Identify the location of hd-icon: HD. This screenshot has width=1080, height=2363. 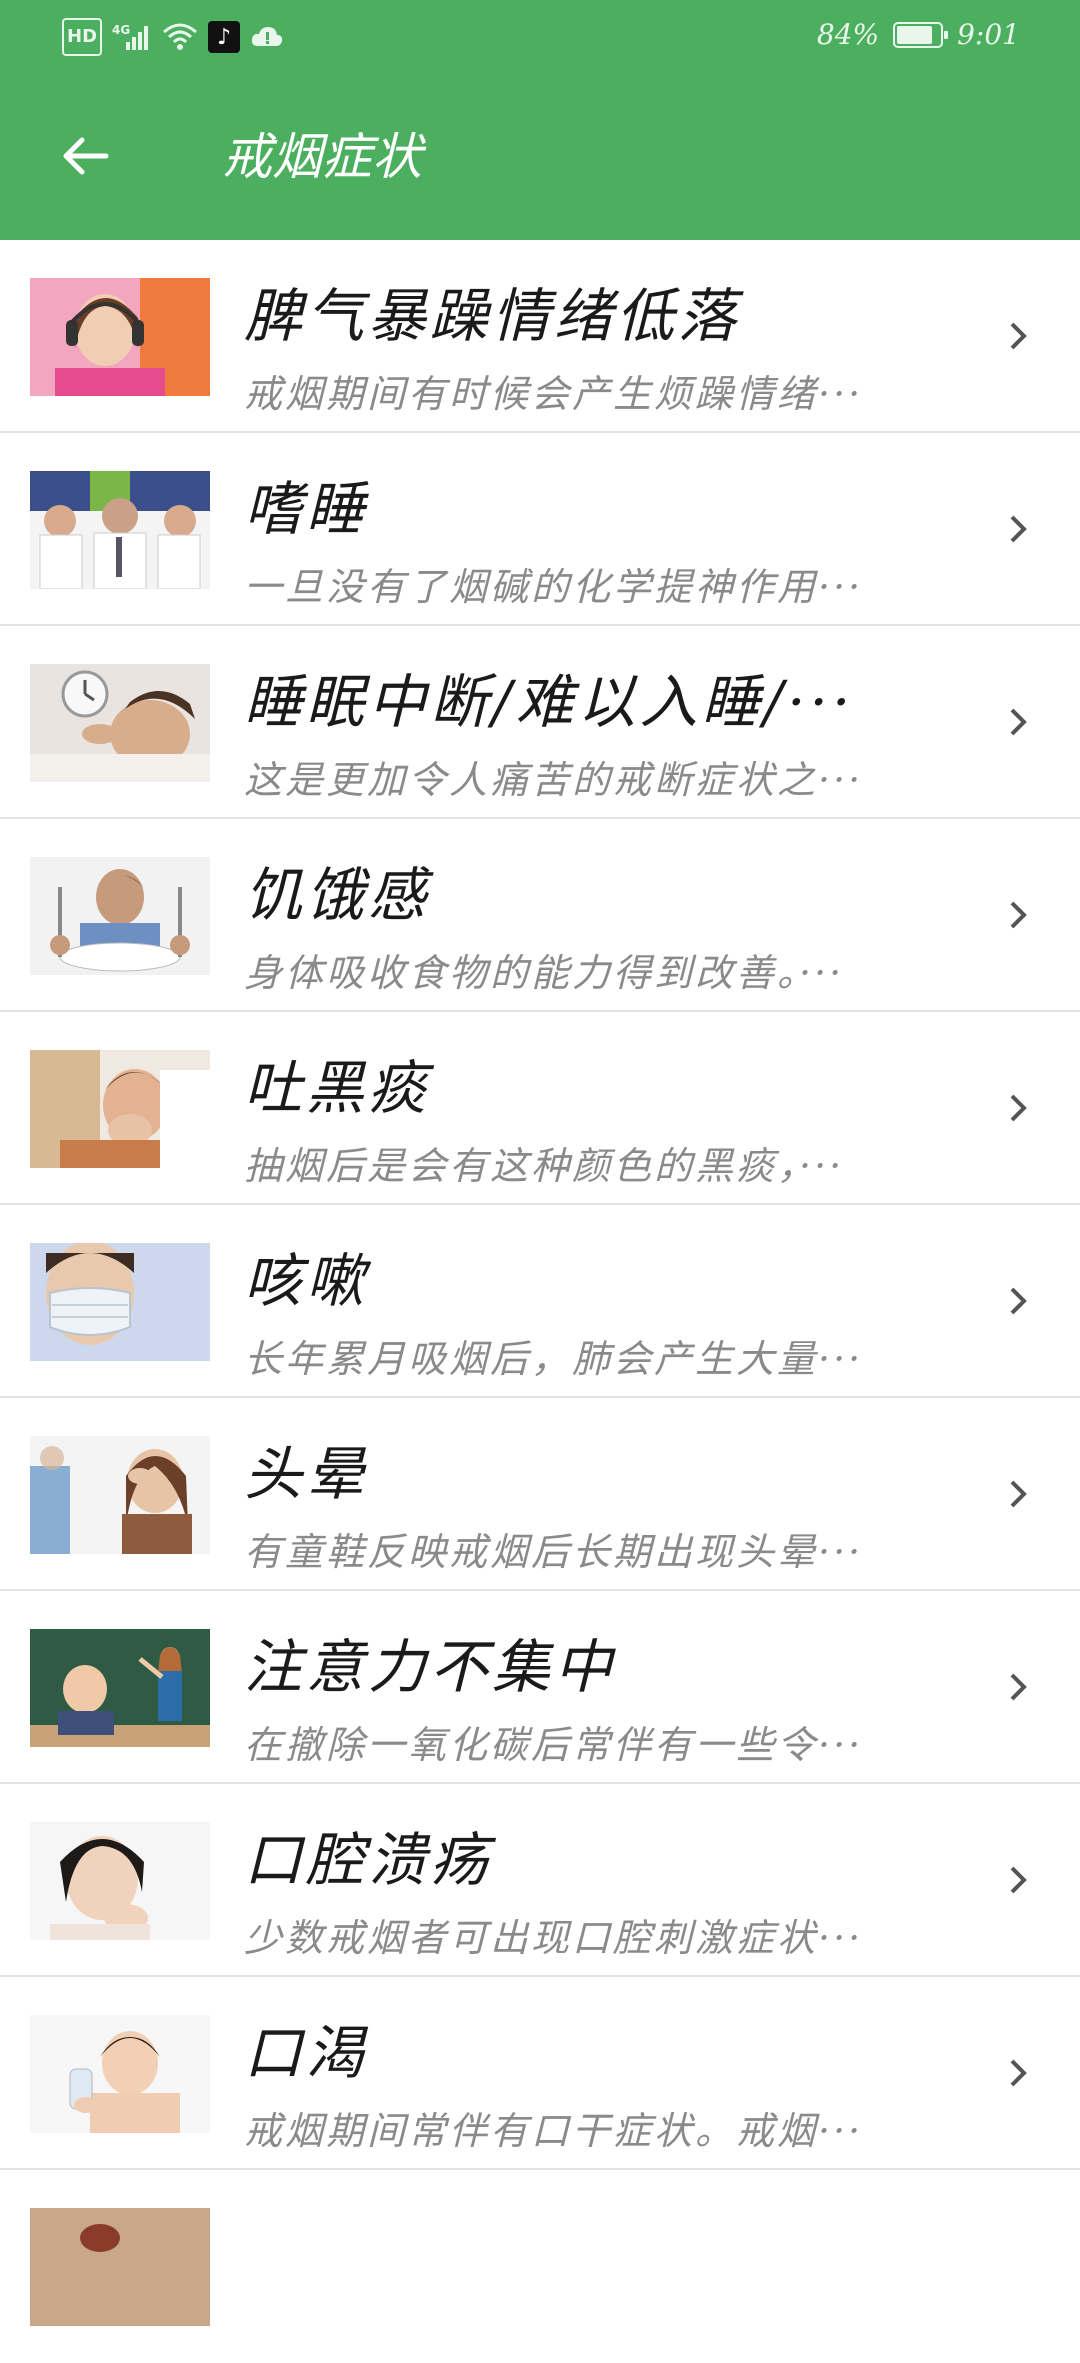
(82, 37).